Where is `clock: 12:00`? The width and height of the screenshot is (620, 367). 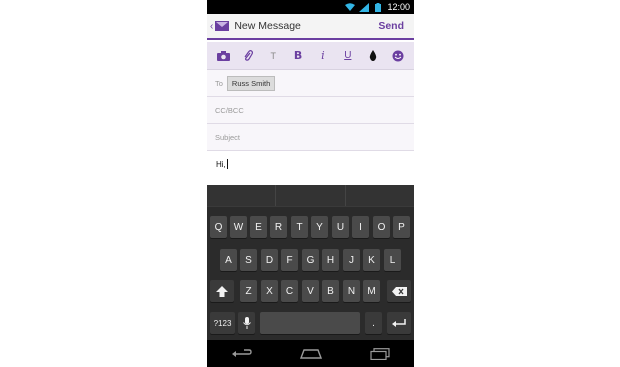
clock: 12:00 is located at coordinates (398, 7).